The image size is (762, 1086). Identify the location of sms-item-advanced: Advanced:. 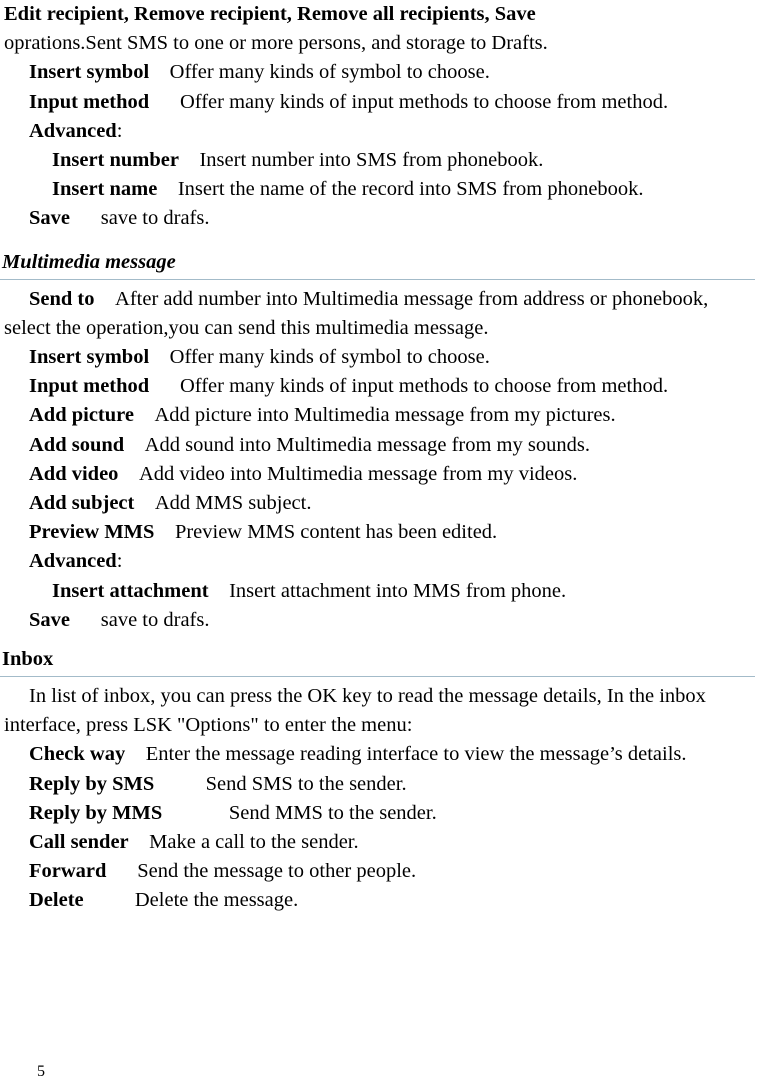
(376, 131).